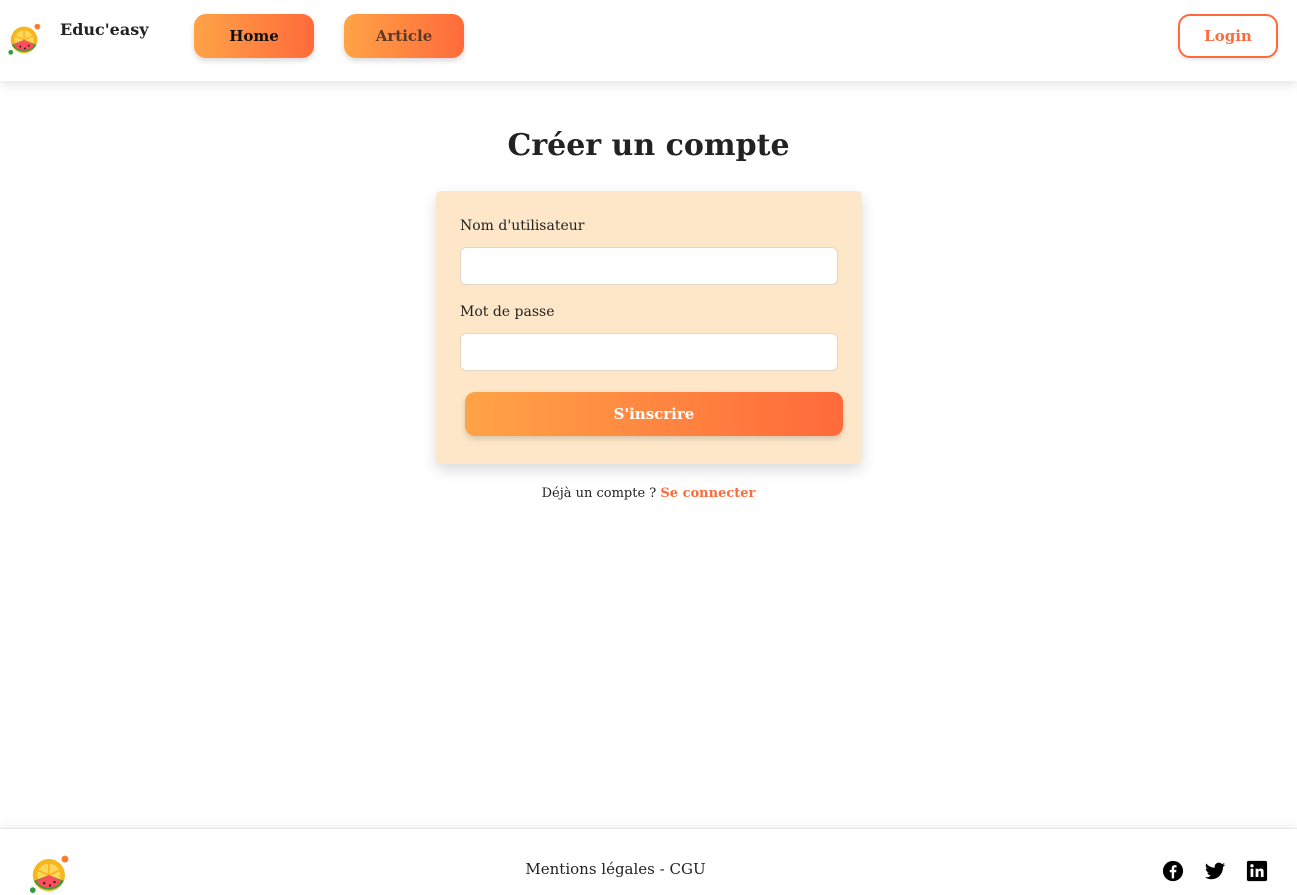 The height and width of the screenshot is (895, 1297). Describe the element at coordinates (1228, 36) in the screenshot. I see `login-button: Login` at that location.